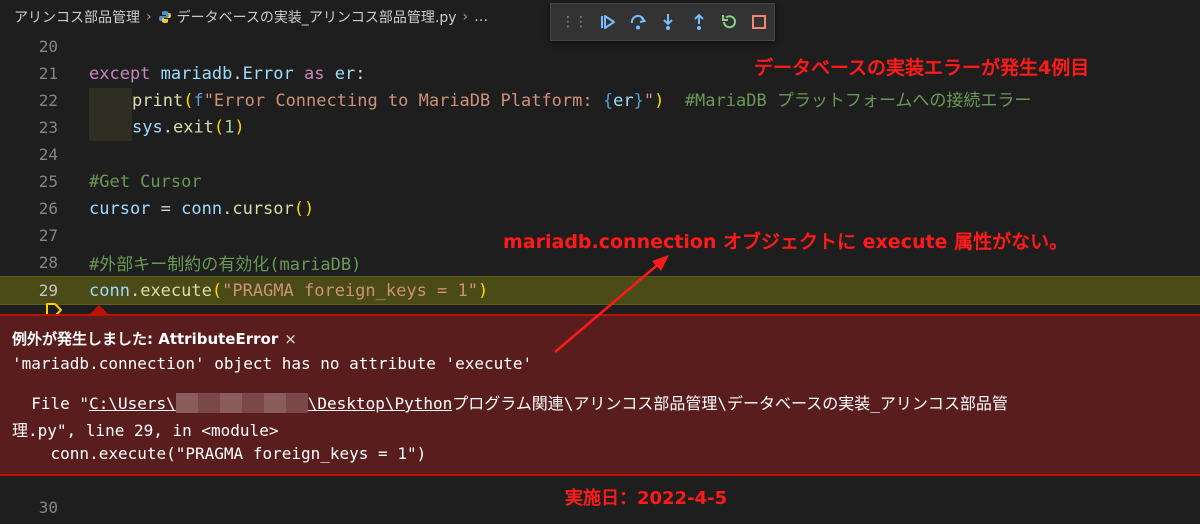 The image size is (1200, 524). Describe the element at coordinates (600, 127) in the screenshot. I see `code-line-23: 23 sys.exit(1)` at that location.